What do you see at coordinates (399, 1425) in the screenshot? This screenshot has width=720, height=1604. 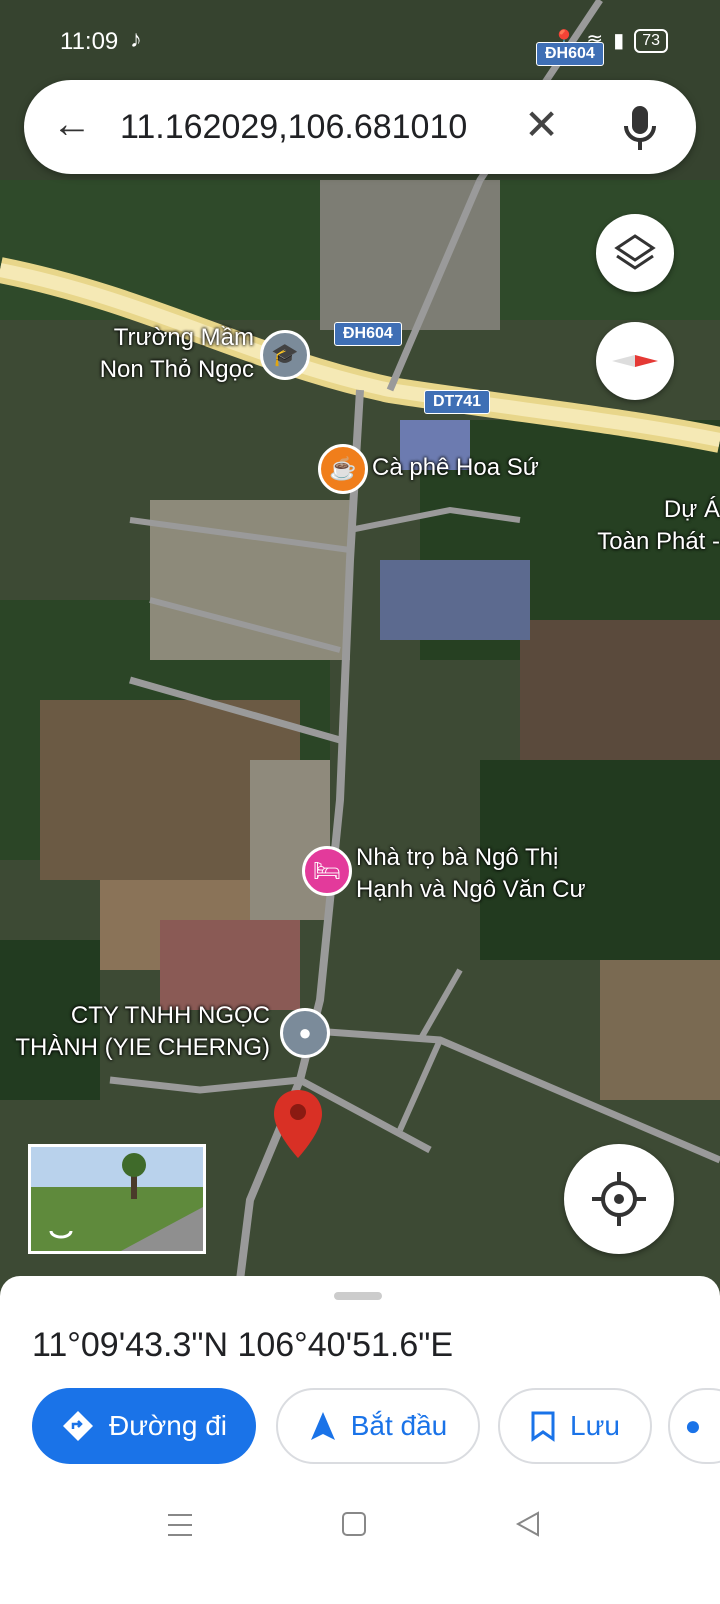 I see `start-label: Bắt đầu` at bounding box center [399, 1425].